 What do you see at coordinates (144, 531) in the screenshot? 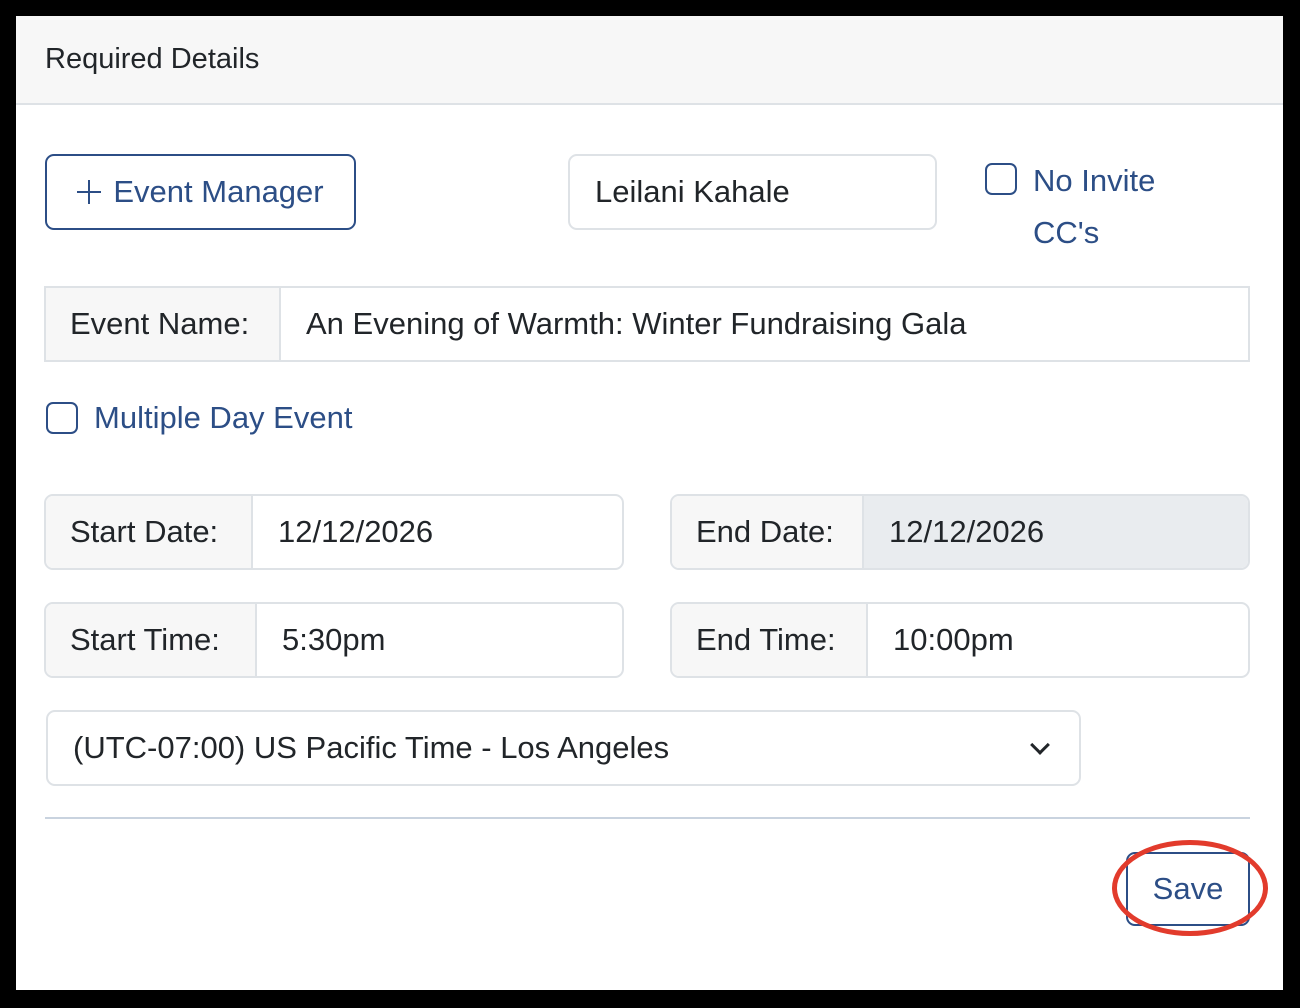
I see `start-date-label-text: Start Date:` at bounding box center [144, 531].